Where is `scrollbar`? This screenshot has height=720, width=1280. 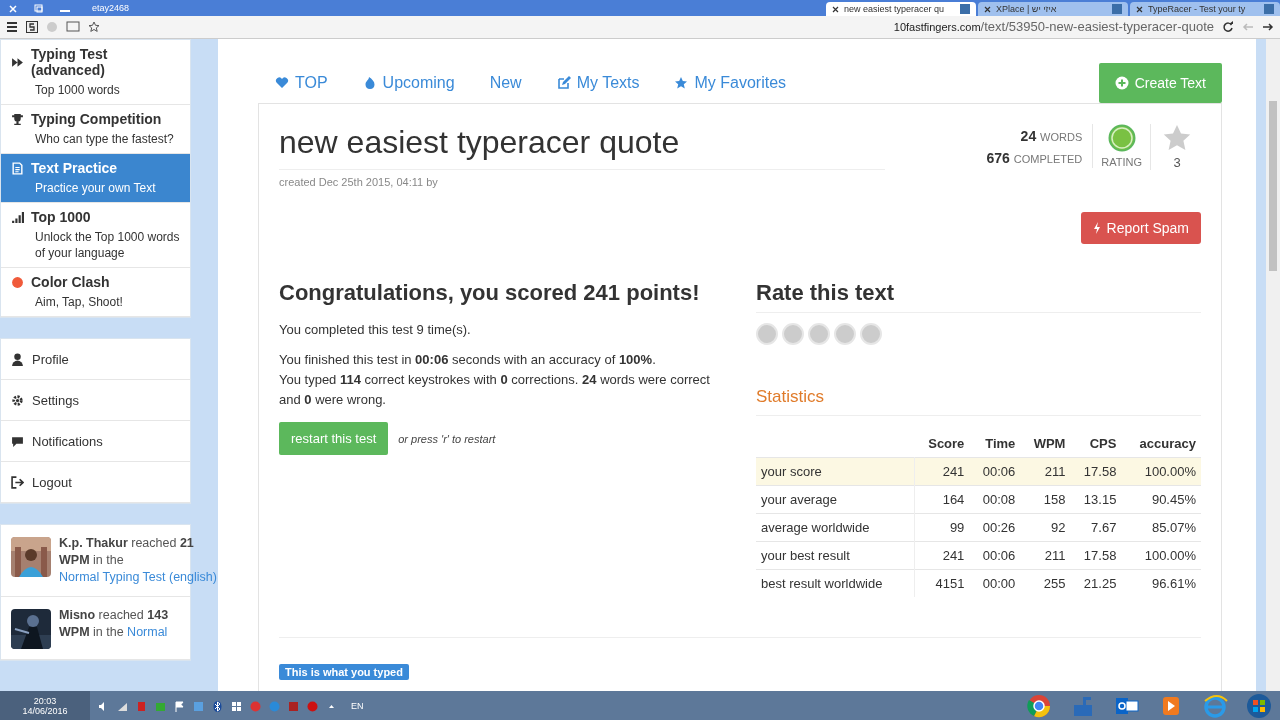
scrollbar is located at coordinates (1273, 365).